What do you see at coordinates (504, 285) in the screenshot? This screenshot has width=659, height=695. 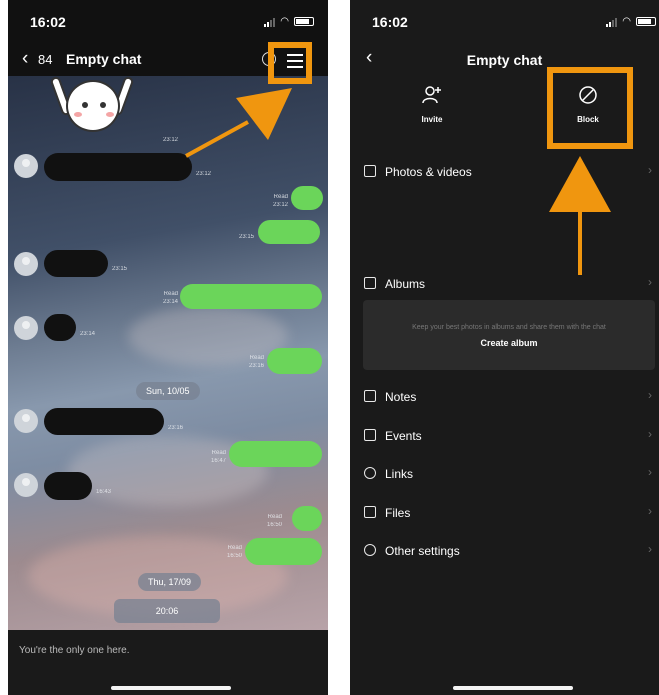 I see `menu-albums: Albums ›` at bounding box center [504, 285].